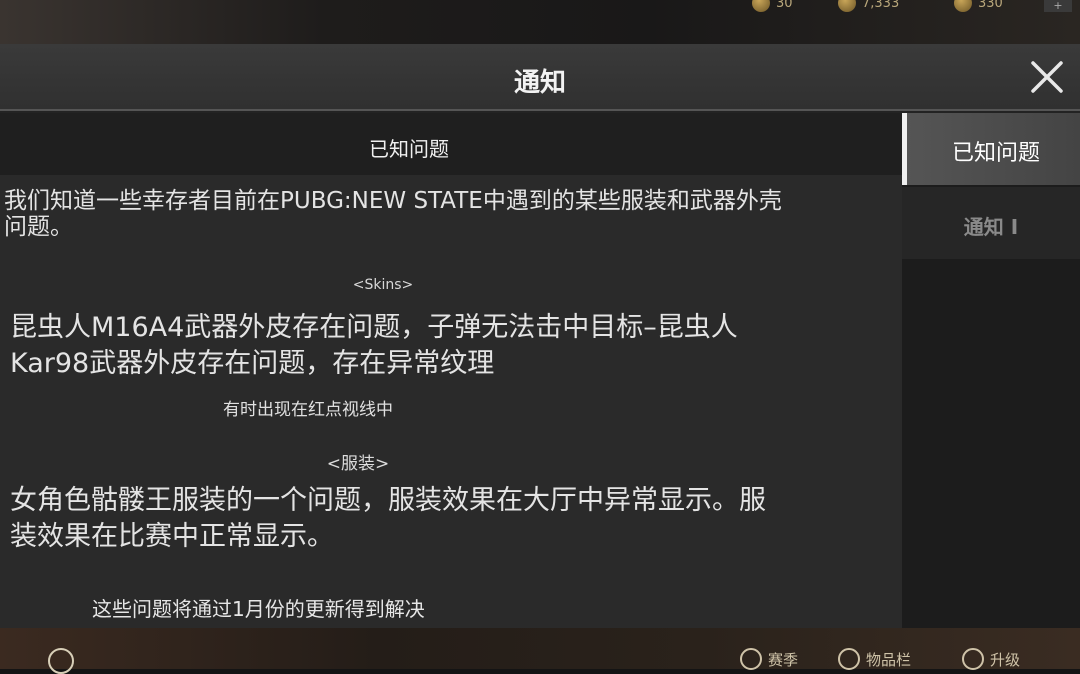 This screenshot has width=1080, height=674. I want to click on inventory-icon, so click(849, 659).